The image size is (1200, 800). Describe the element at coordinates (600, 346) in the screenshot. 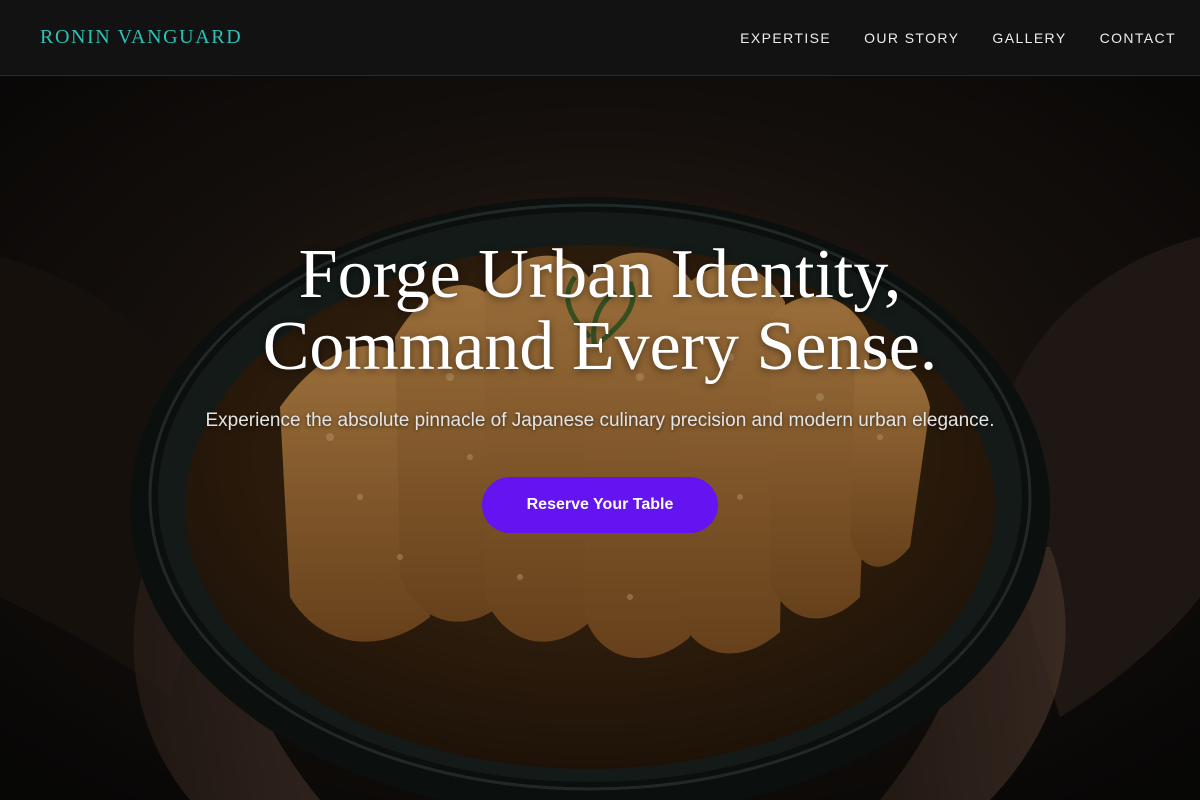

I see `hero-headline-line-2: Command Every Sense.` at that location.